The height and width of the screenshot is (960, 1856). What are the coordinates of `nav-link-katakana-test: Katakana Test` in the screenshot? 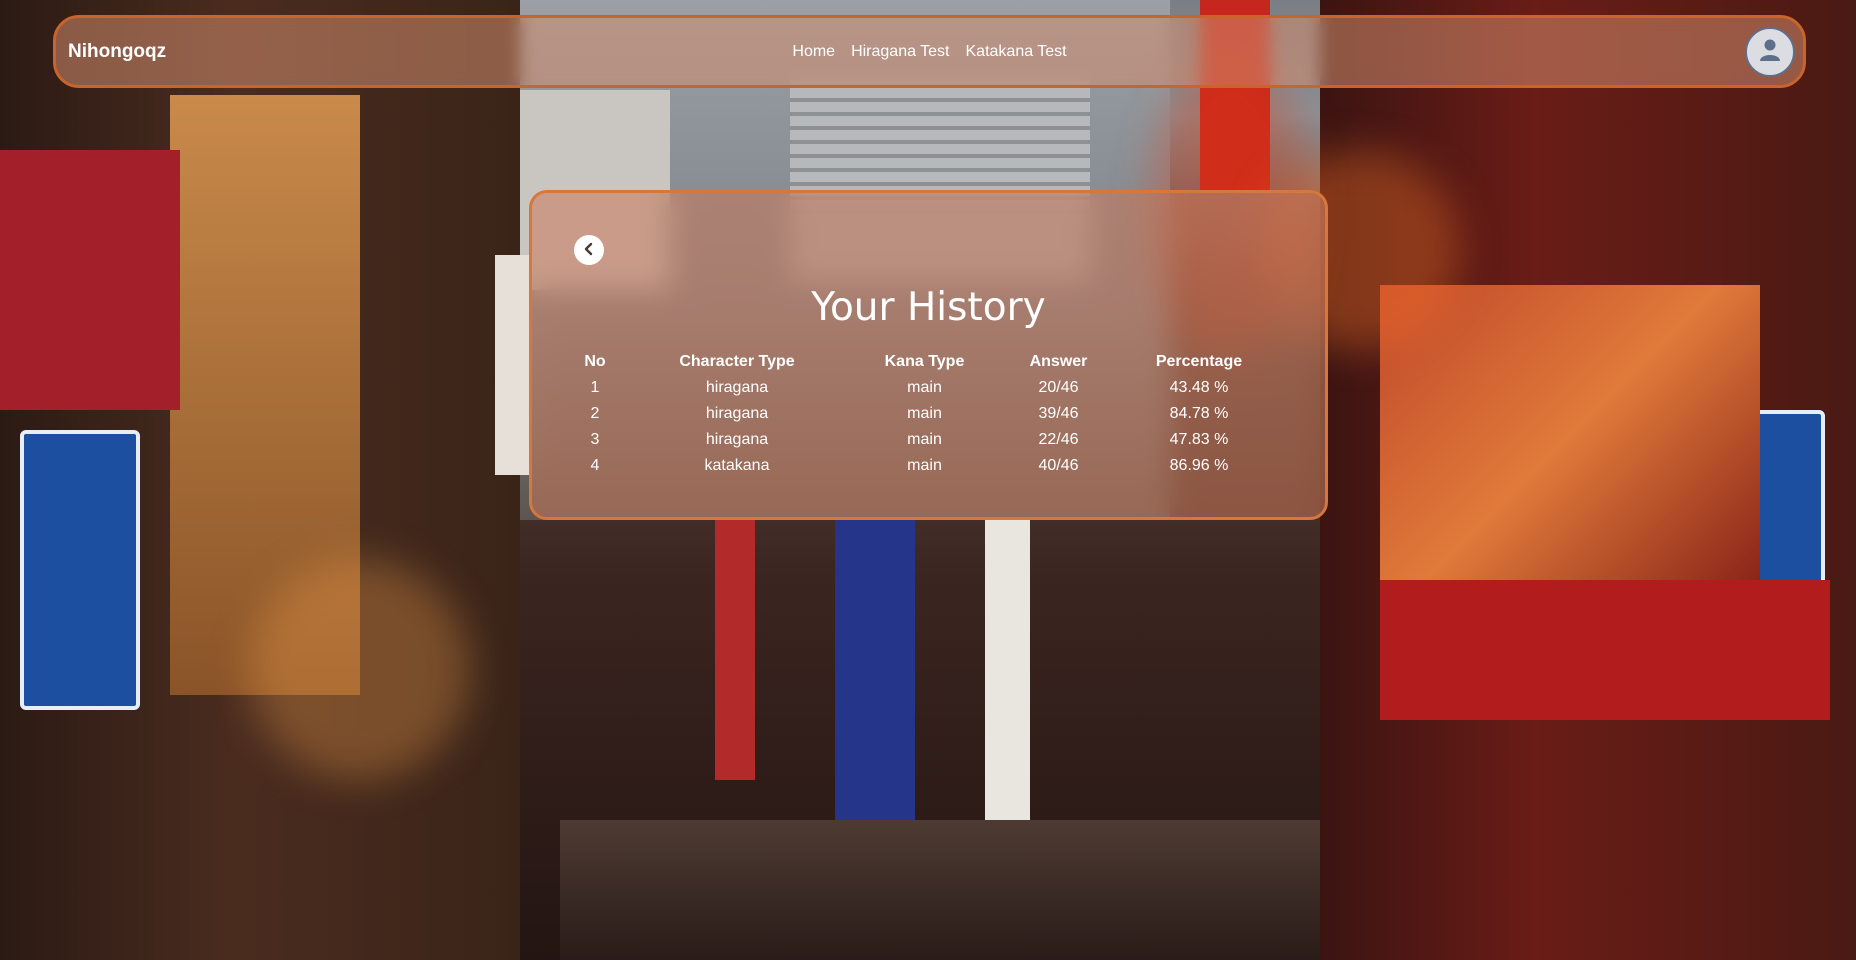 It's located at (1016, 52).